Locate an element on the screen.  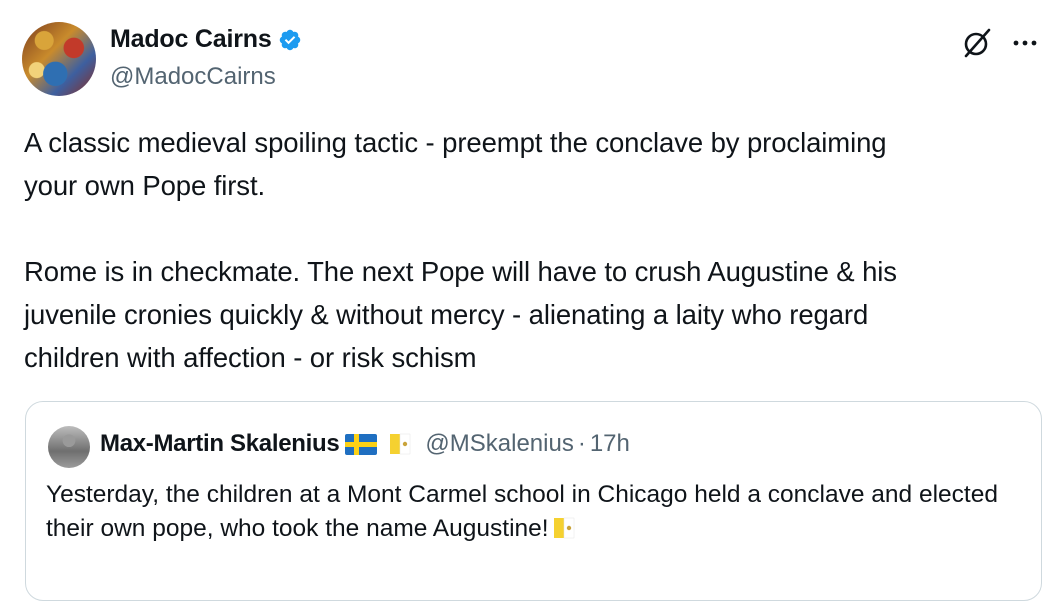
author-handle: @MadocCairns is located at coordinates (193, 77).